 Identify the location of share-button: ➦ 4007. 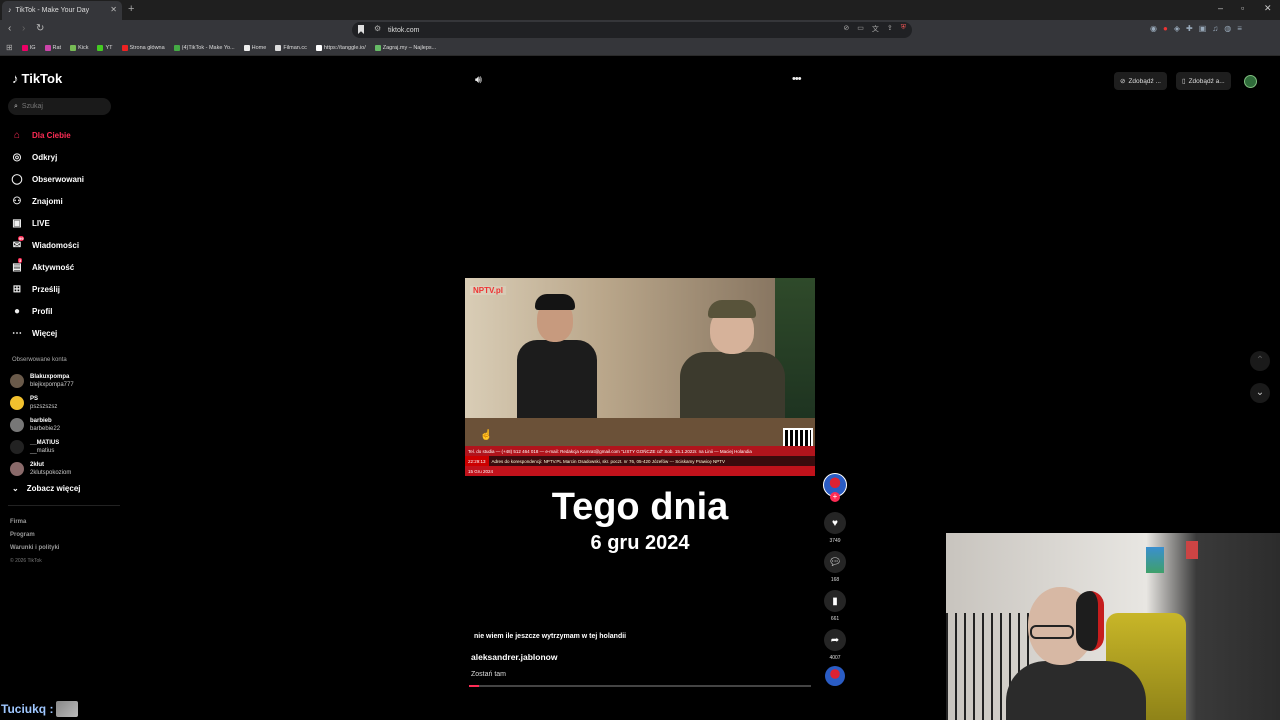
(835, 645).